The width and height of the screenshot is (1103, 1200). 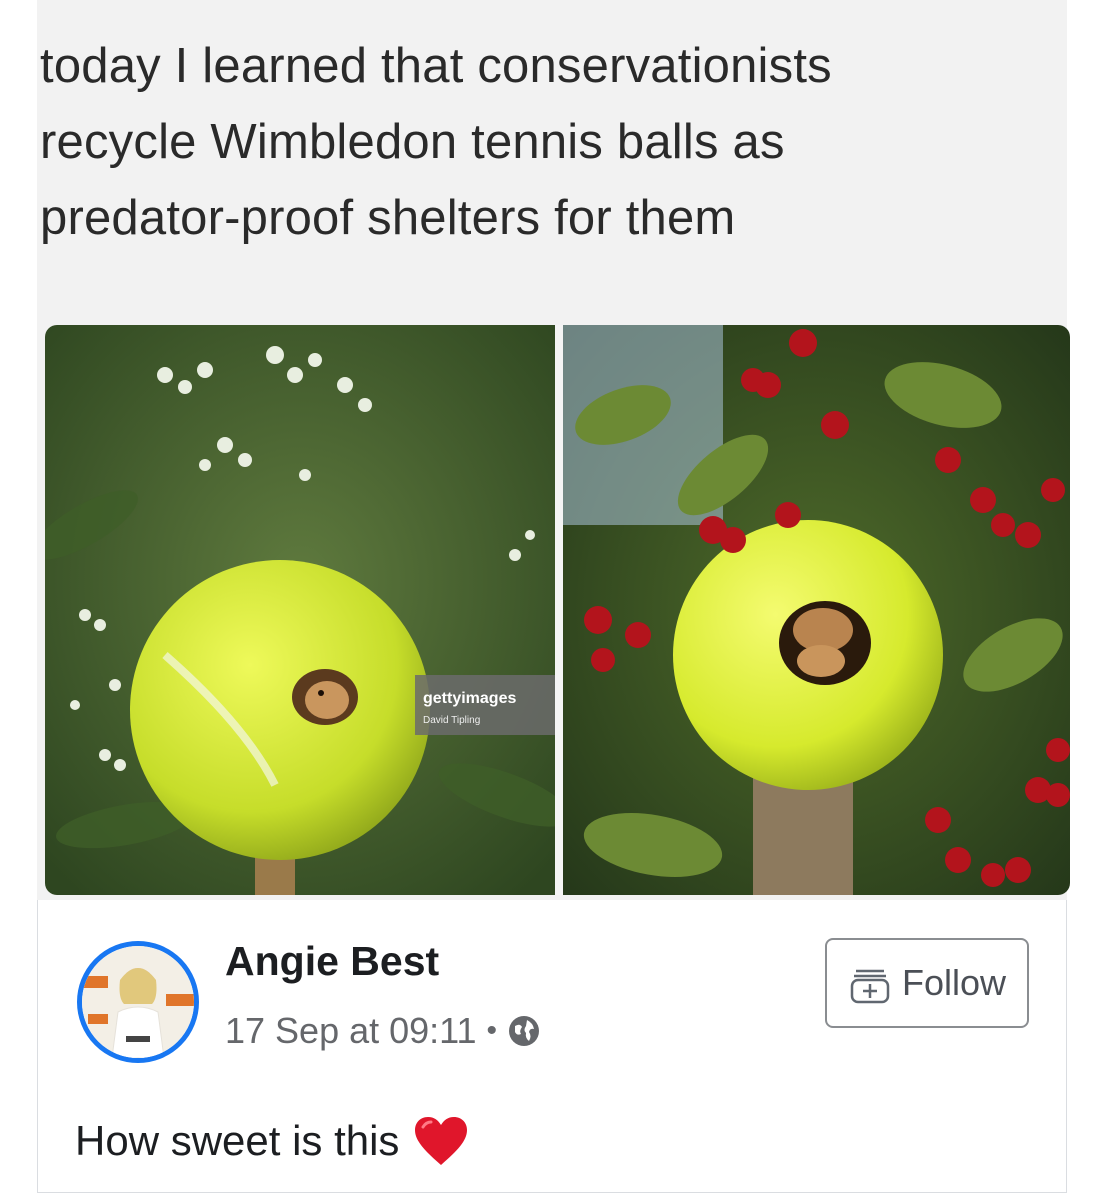 What do you see at coordinates (138, 1002) in the screenshot?
I see `avatar` at bounding box center [138, 1002].